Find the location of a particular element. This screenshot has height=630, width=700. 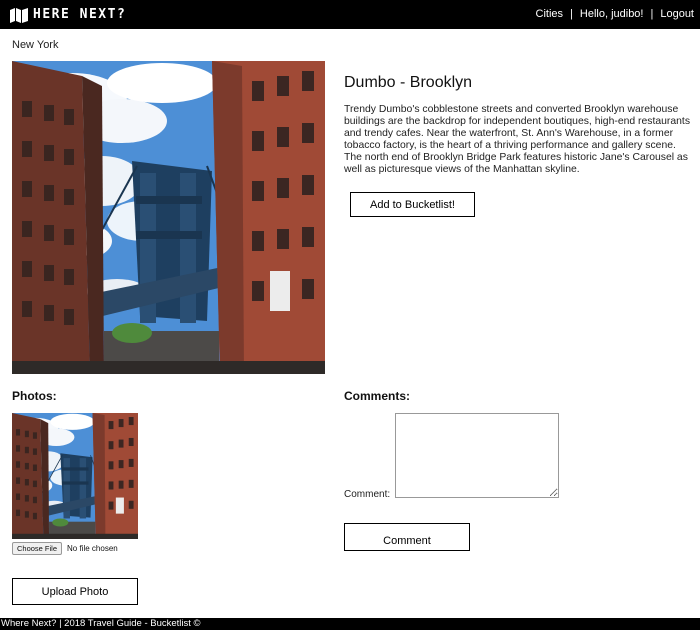

file-input: Choose File No file chosen is located at coordinates (65, 548).